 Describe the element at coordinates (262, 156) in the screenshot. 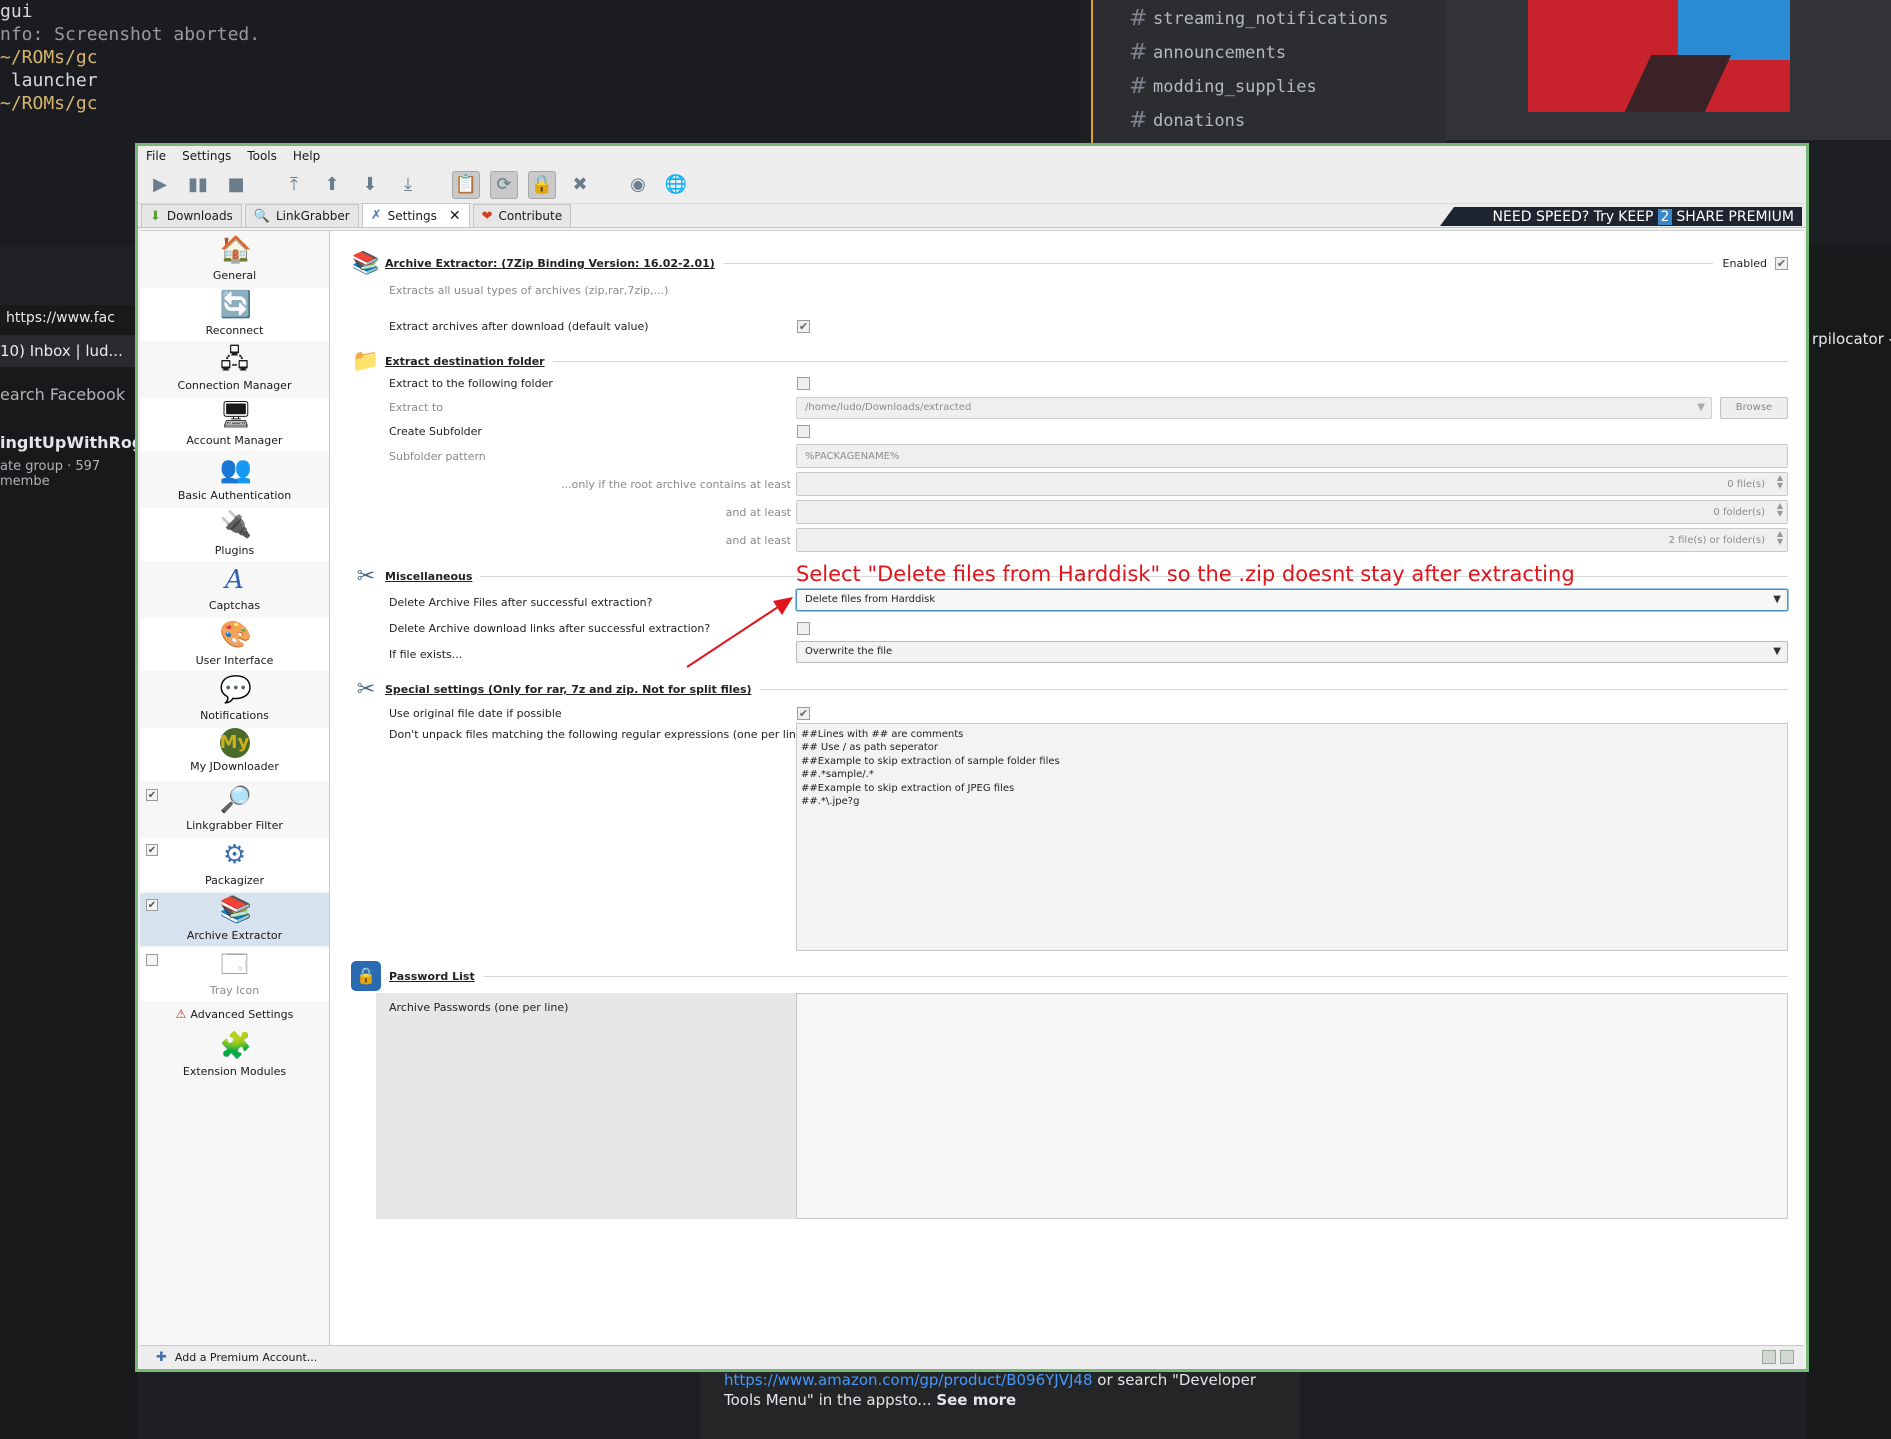

I see `menu-tools: Tools` at that location.